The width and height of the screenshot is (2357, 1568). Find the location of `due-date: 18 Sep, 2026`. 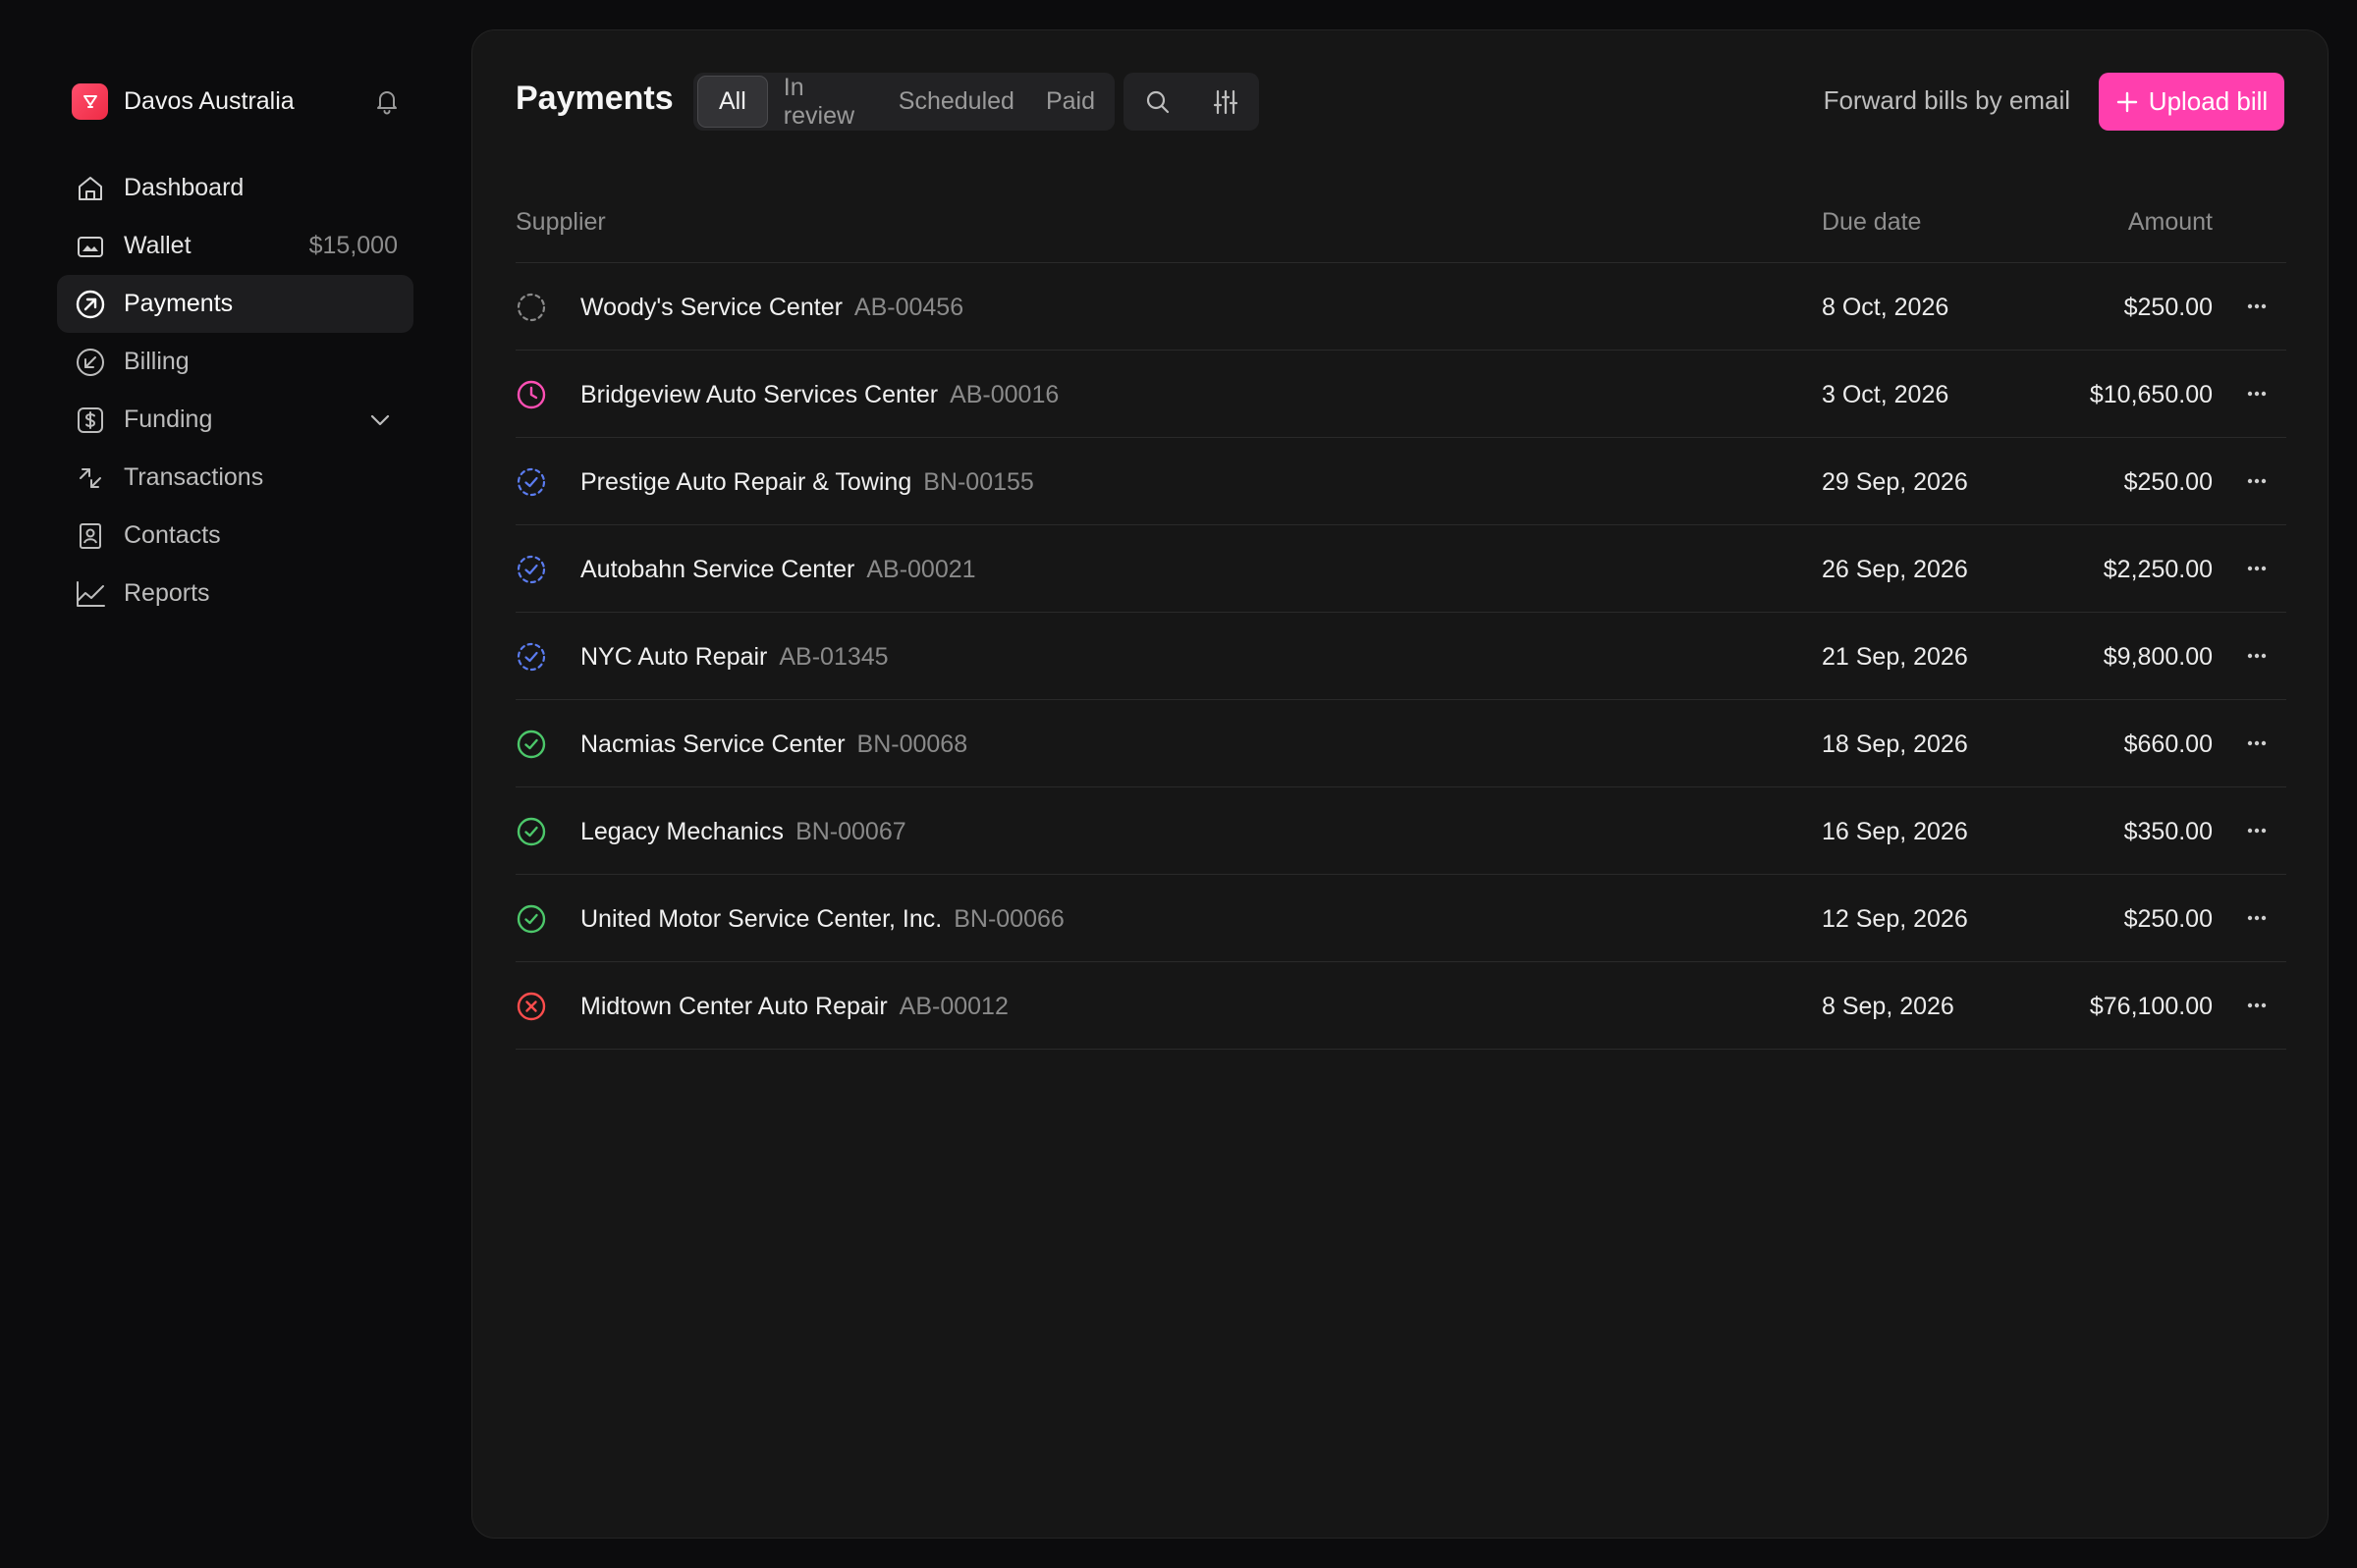

due-date: 18 Sep, 2026 is located at coordinates (1895, 744).